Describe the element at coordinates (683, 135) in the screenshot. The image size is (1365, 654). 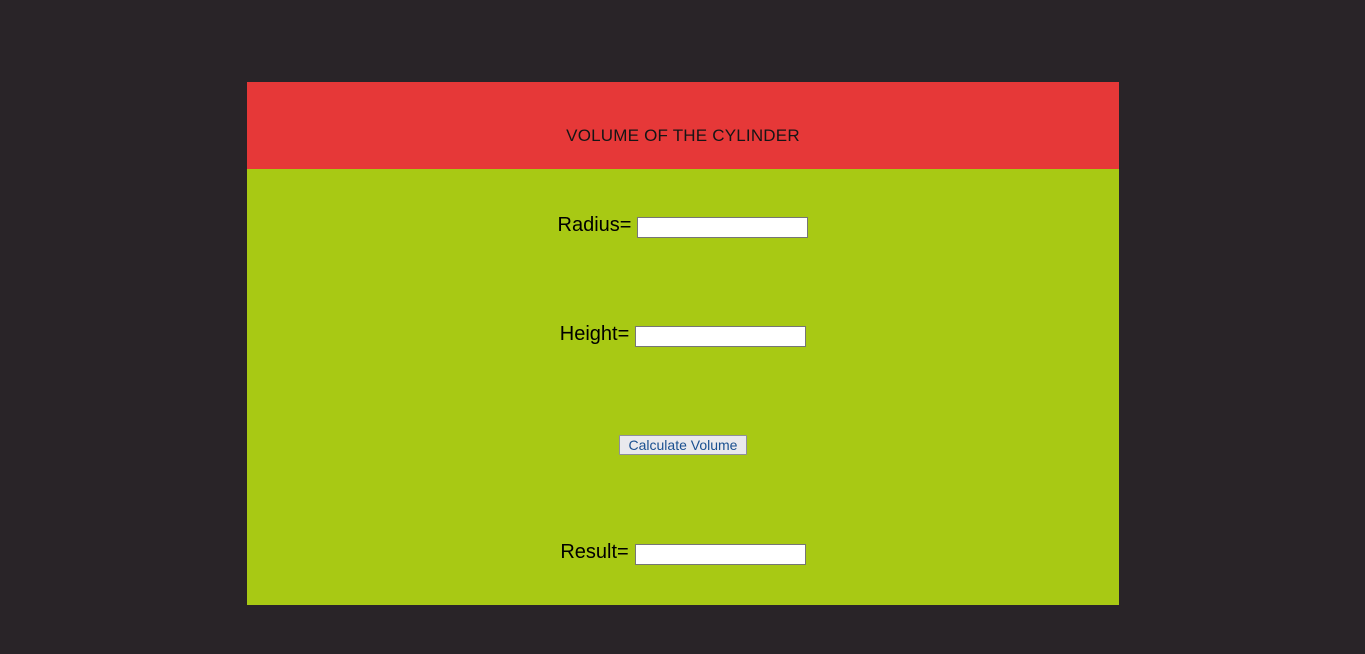
I see `page-title: VOLUME OF THE CYLINDER` at that location.